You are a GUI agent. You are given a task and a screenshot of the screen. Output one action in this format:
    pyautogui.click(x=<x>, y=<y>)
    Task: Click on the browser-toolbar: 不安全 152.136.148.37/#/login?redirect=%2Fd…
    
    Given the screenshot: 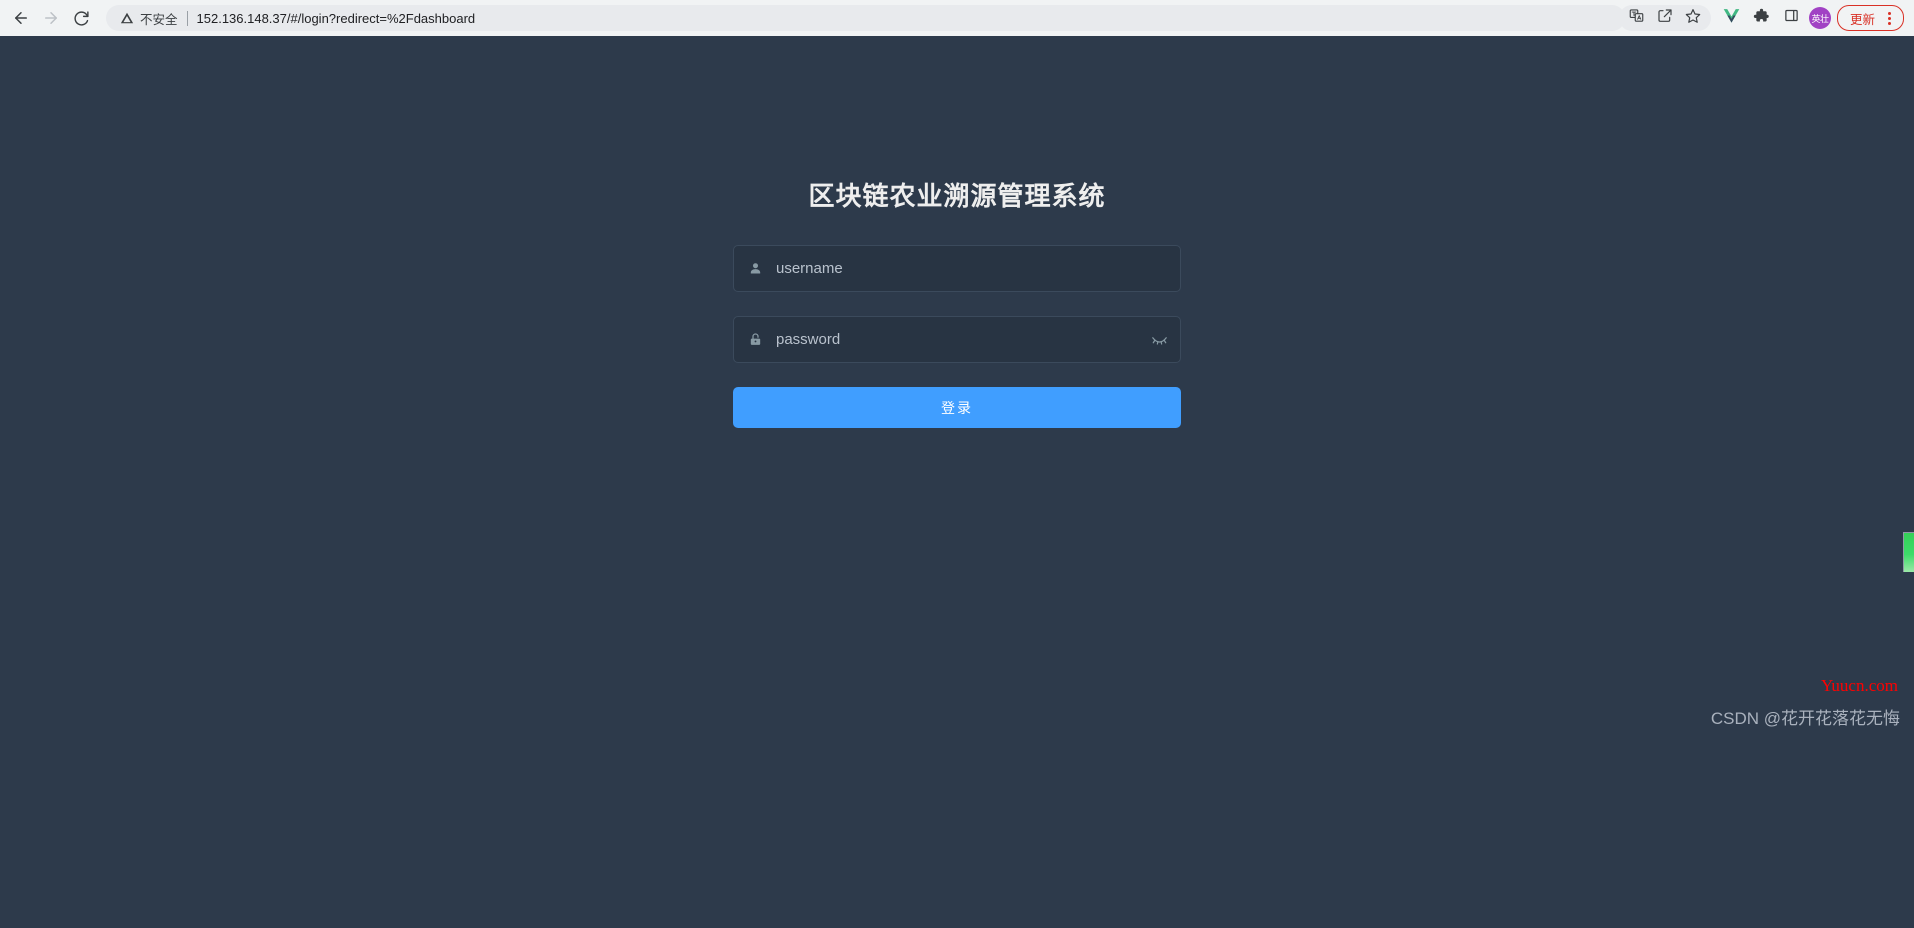 What is the action you would take?
    pyautogui.click(x=957, y=18)
    